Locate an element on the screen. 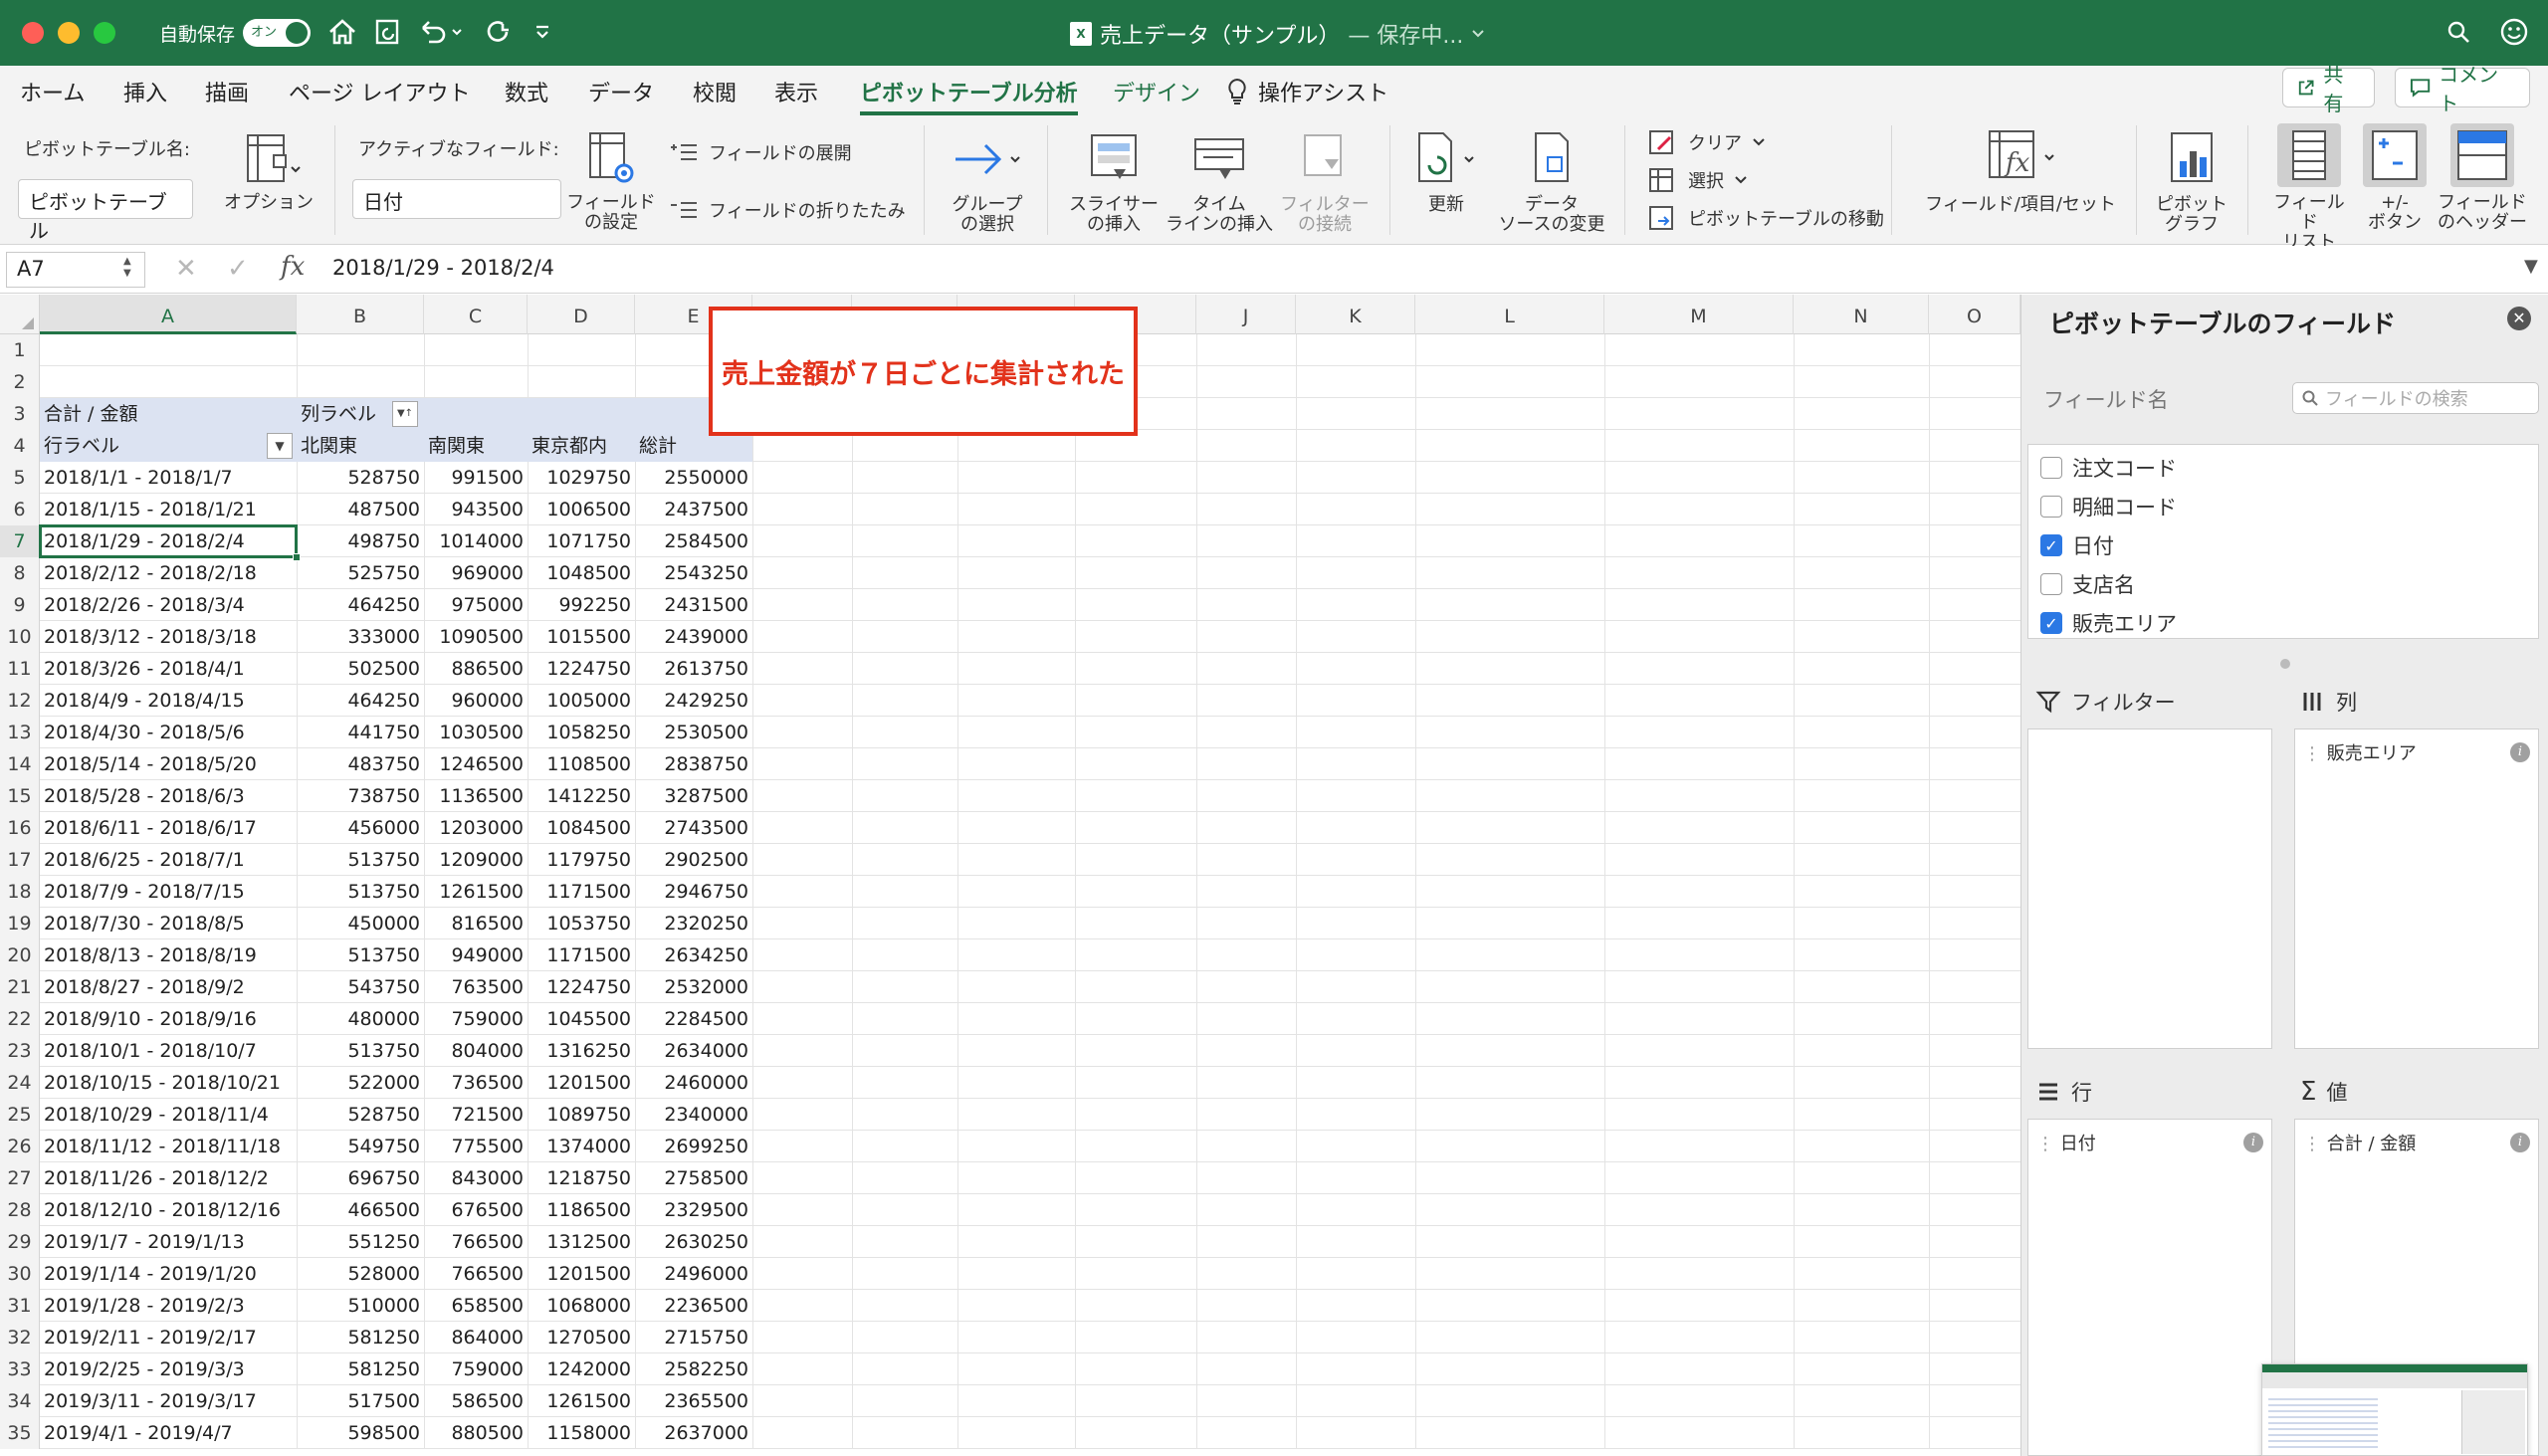  rows-drop-area: ⋮ 日付 i is located at coordinates (2149, 1287).